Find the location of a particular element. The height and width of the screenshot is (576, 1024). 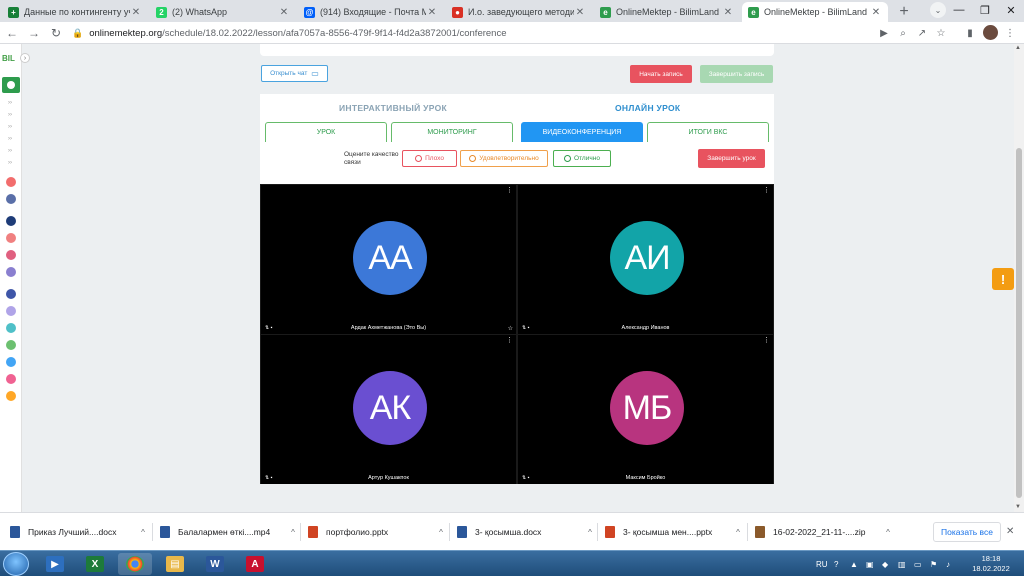

bookmark-star-icon: ☆ is located at coordinates (941, 33).